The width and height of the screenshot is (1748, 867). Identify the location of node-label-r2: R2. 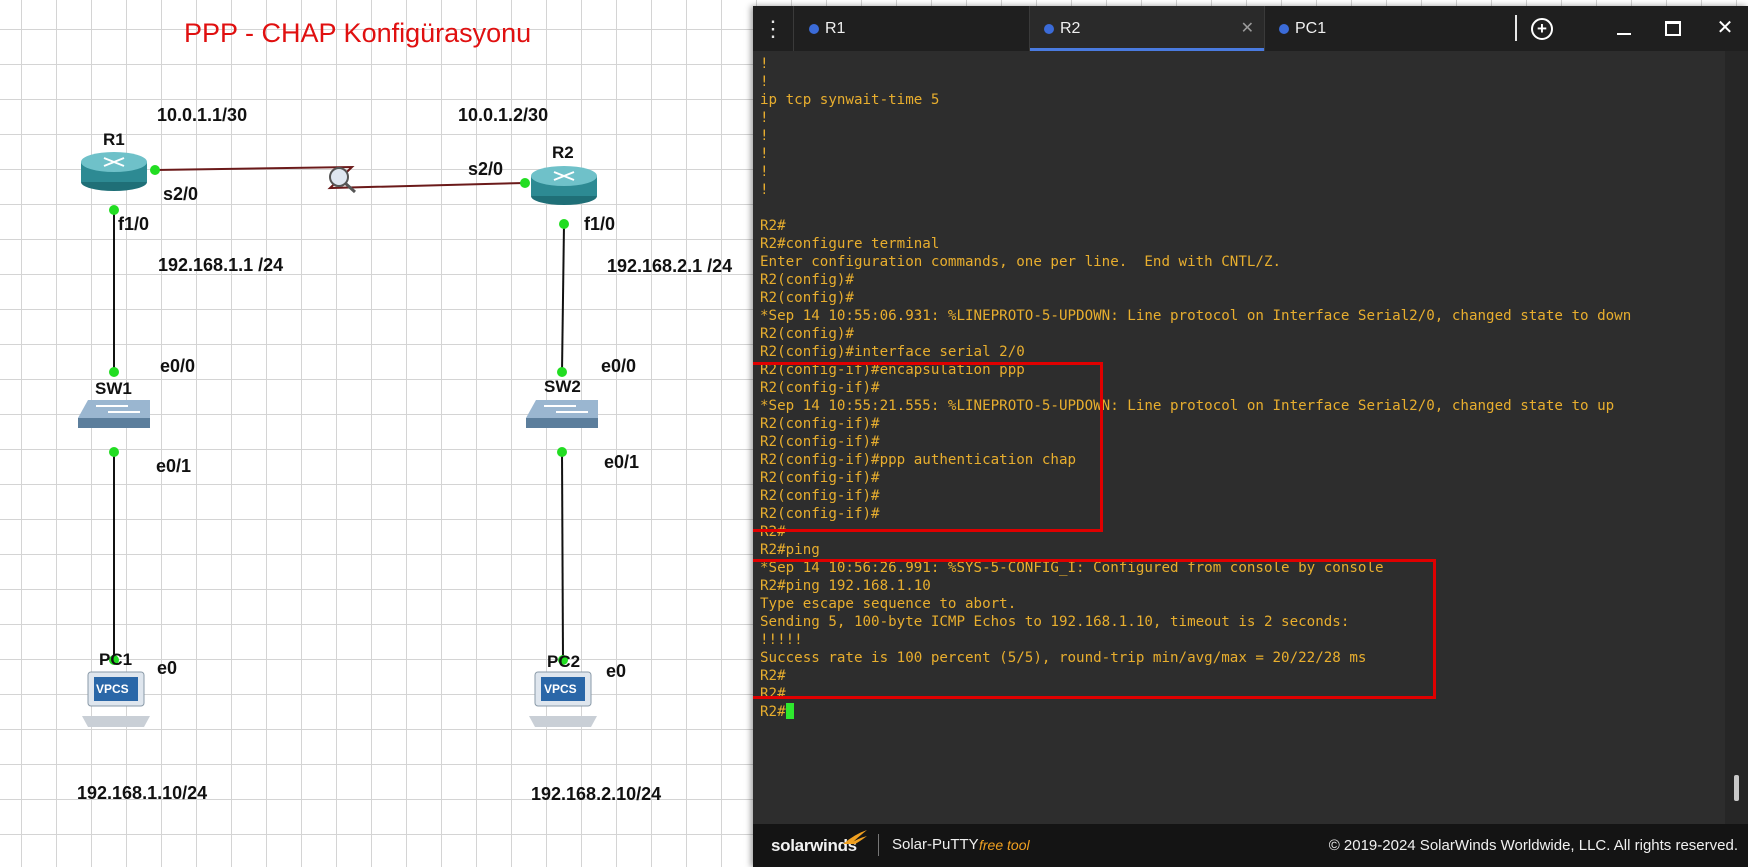
(563, 153).